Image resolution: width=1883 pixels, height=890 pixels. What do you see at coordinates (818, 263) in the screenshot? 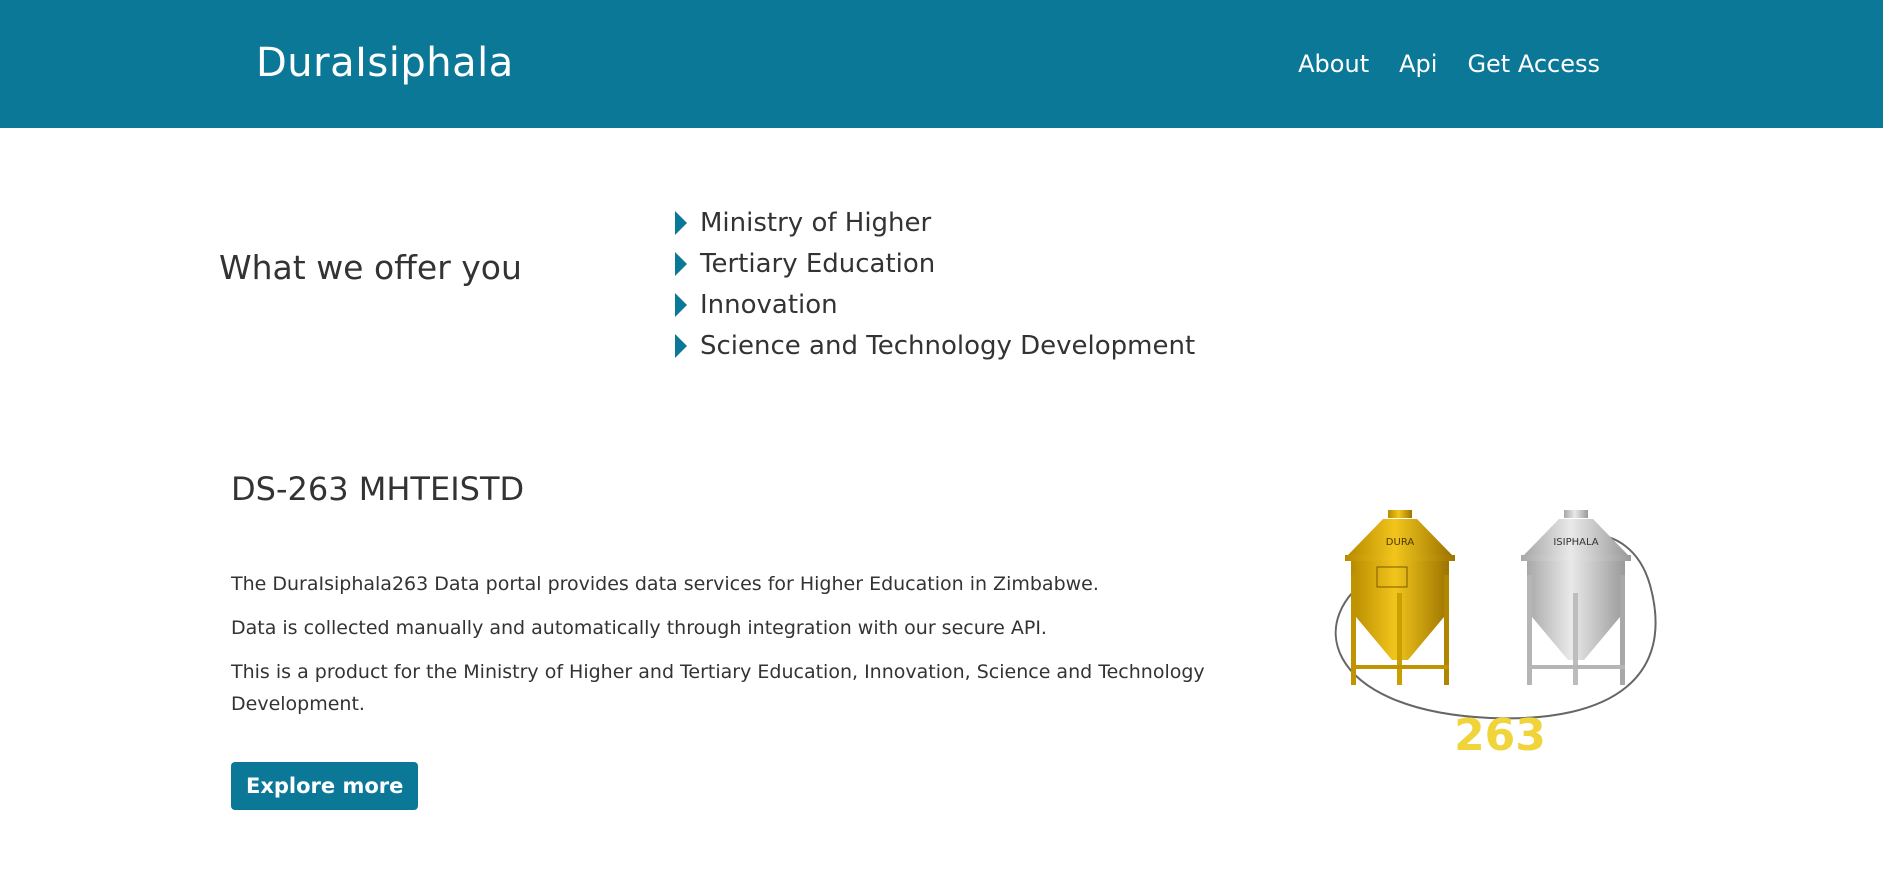
I see `offer-item-label: Tertiary Education` at bounding box center [818, 263].